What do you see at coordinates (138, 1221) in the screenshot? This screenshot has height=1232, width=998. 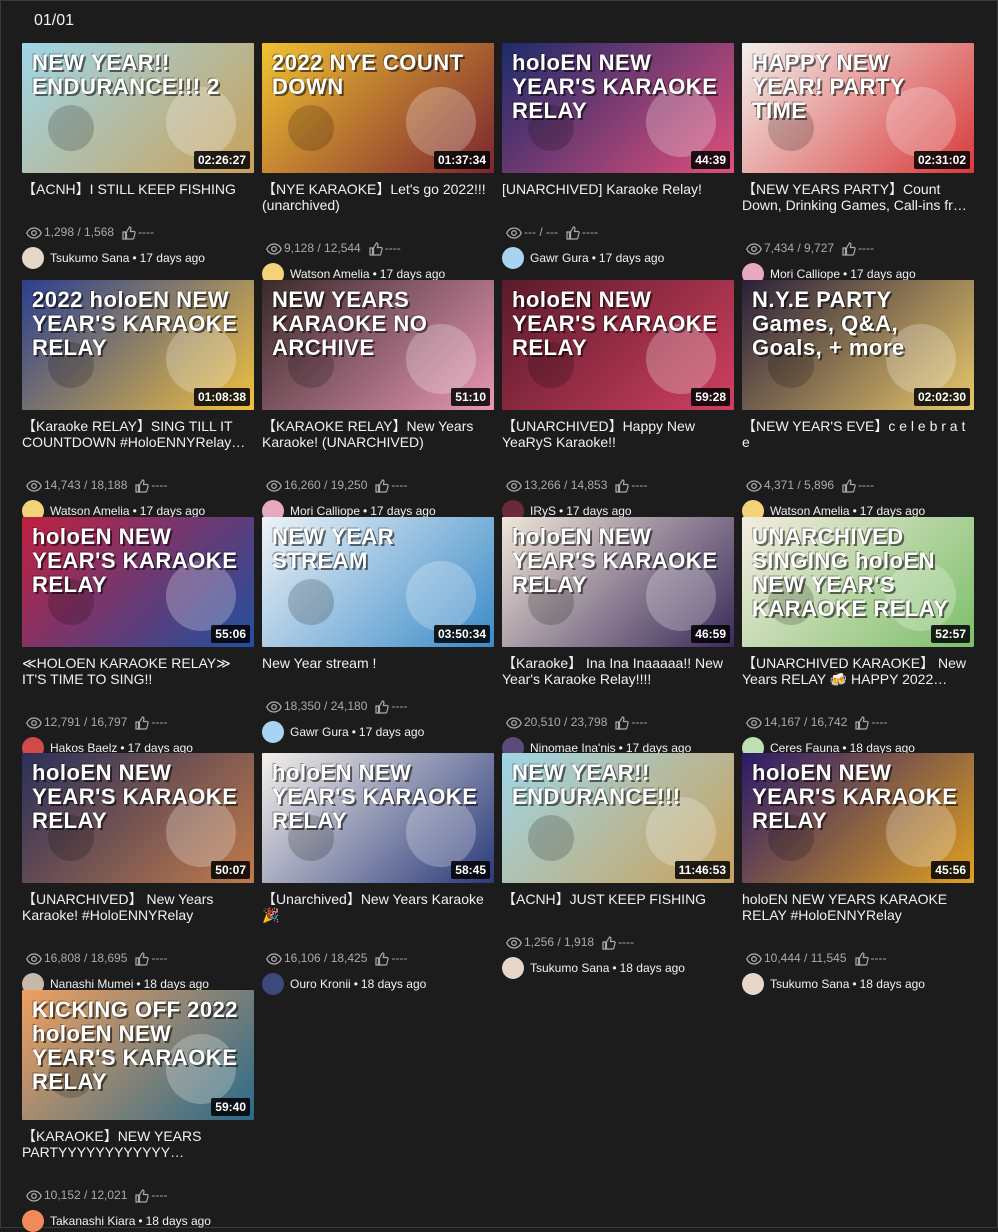 I see `channel-info: Takanashi Kiara • 18 days ago` at bounding box center [138, 1221].